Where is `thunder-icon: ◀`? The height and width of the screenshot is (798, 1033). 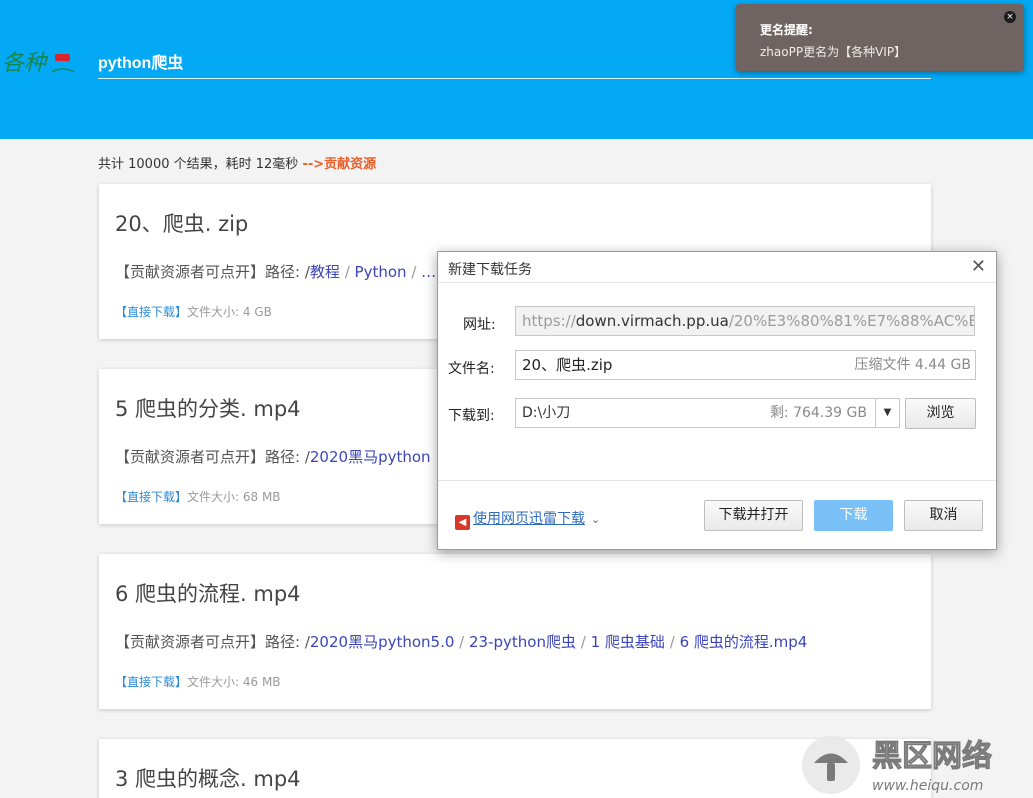 thunder-icon: ◀ is located at coordinates (462, 522).